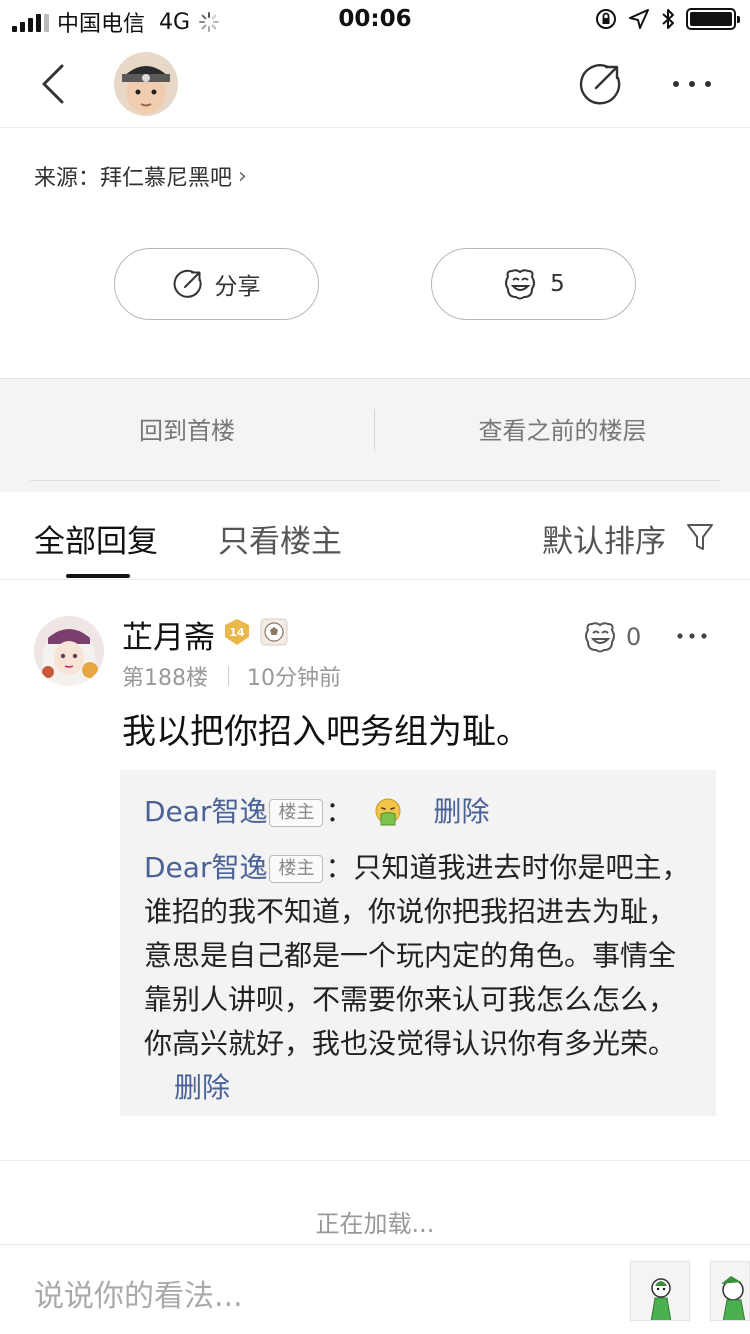 This screenshot has height=1334, width=750. Describe the element at coordinates (692, 84) in the screenshot. I see `more-button` at that location.